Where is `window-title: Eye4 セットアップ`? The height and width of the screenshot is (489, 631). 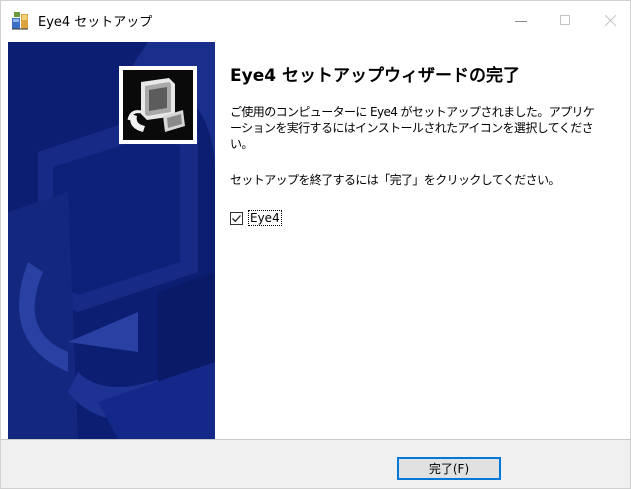
window-title: Eye4 セットアップ is located at coordinates (95, 22).